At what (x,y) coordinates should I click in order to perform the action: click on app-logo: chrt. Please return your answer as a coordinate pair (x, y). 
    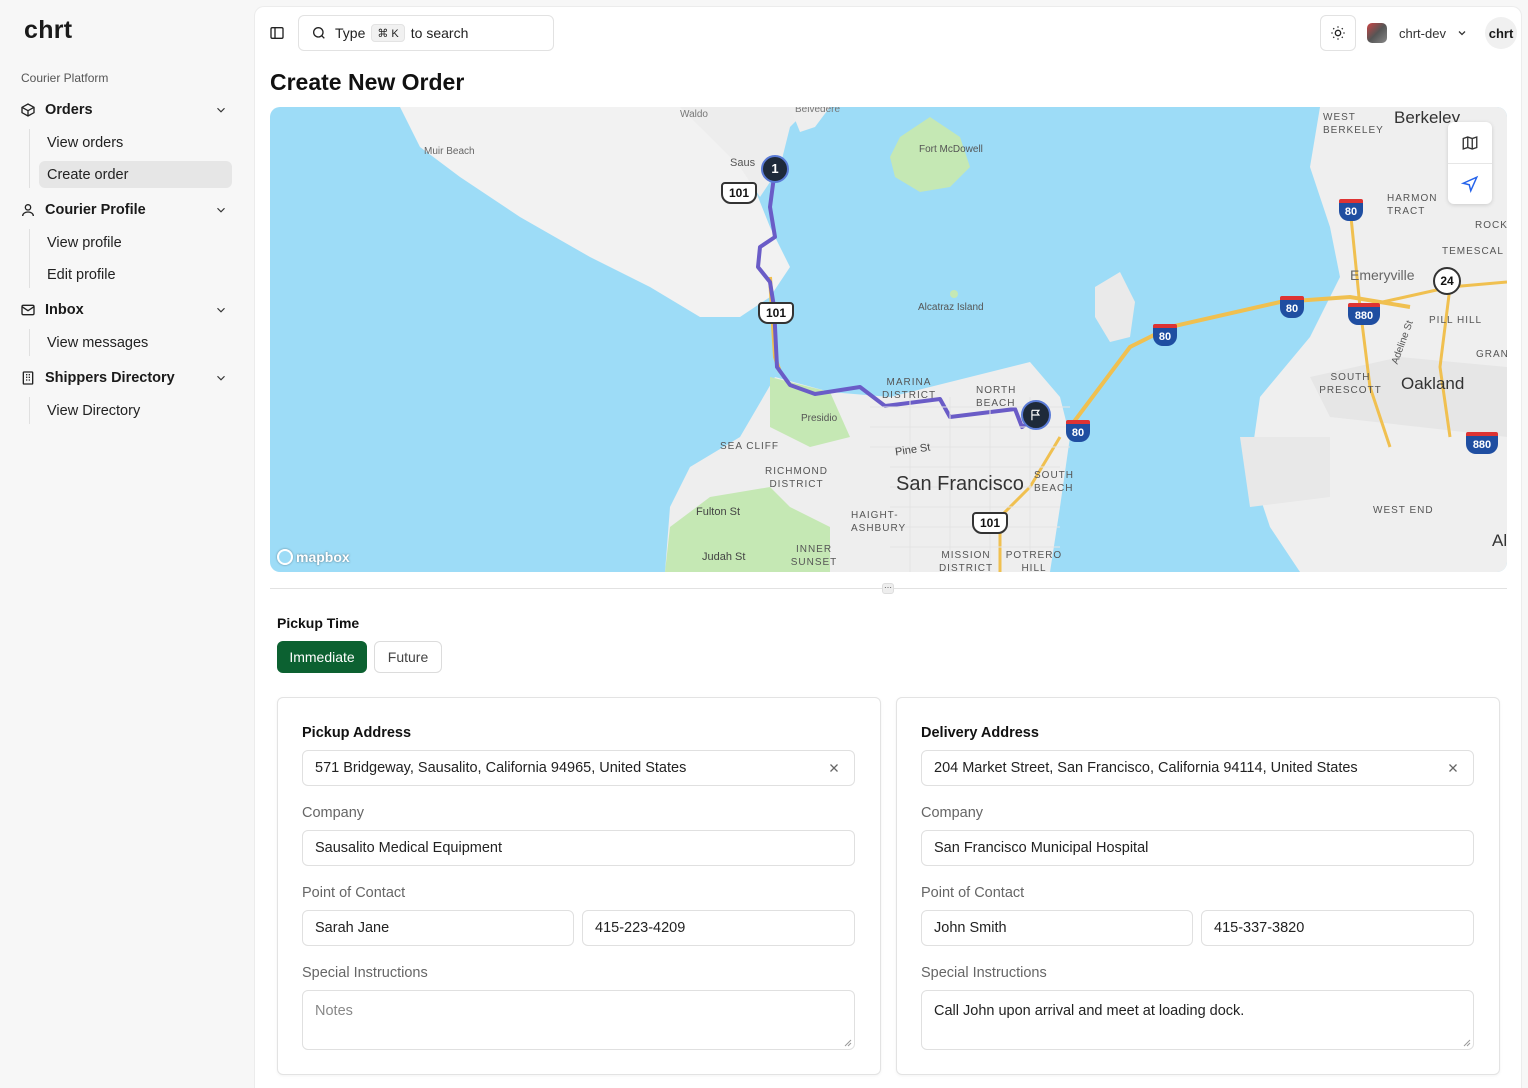
    Looking at the image, I should click on (48, 30).